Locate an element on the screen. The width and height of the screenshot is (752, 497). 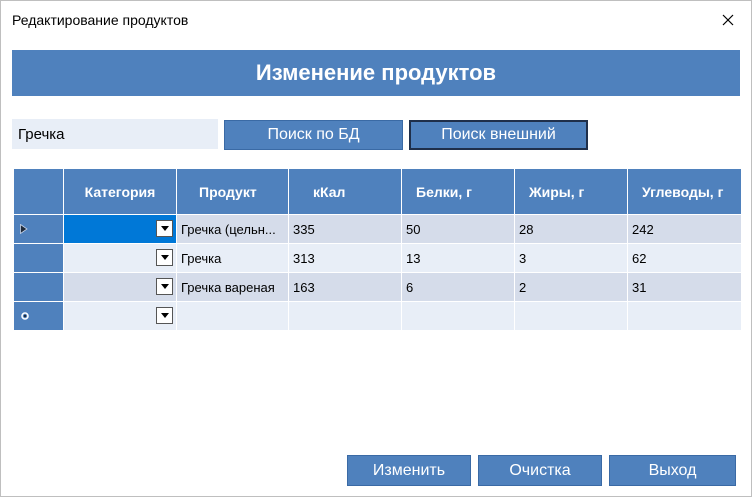
fat-cell: 28 is located at coordinates (571, 229).